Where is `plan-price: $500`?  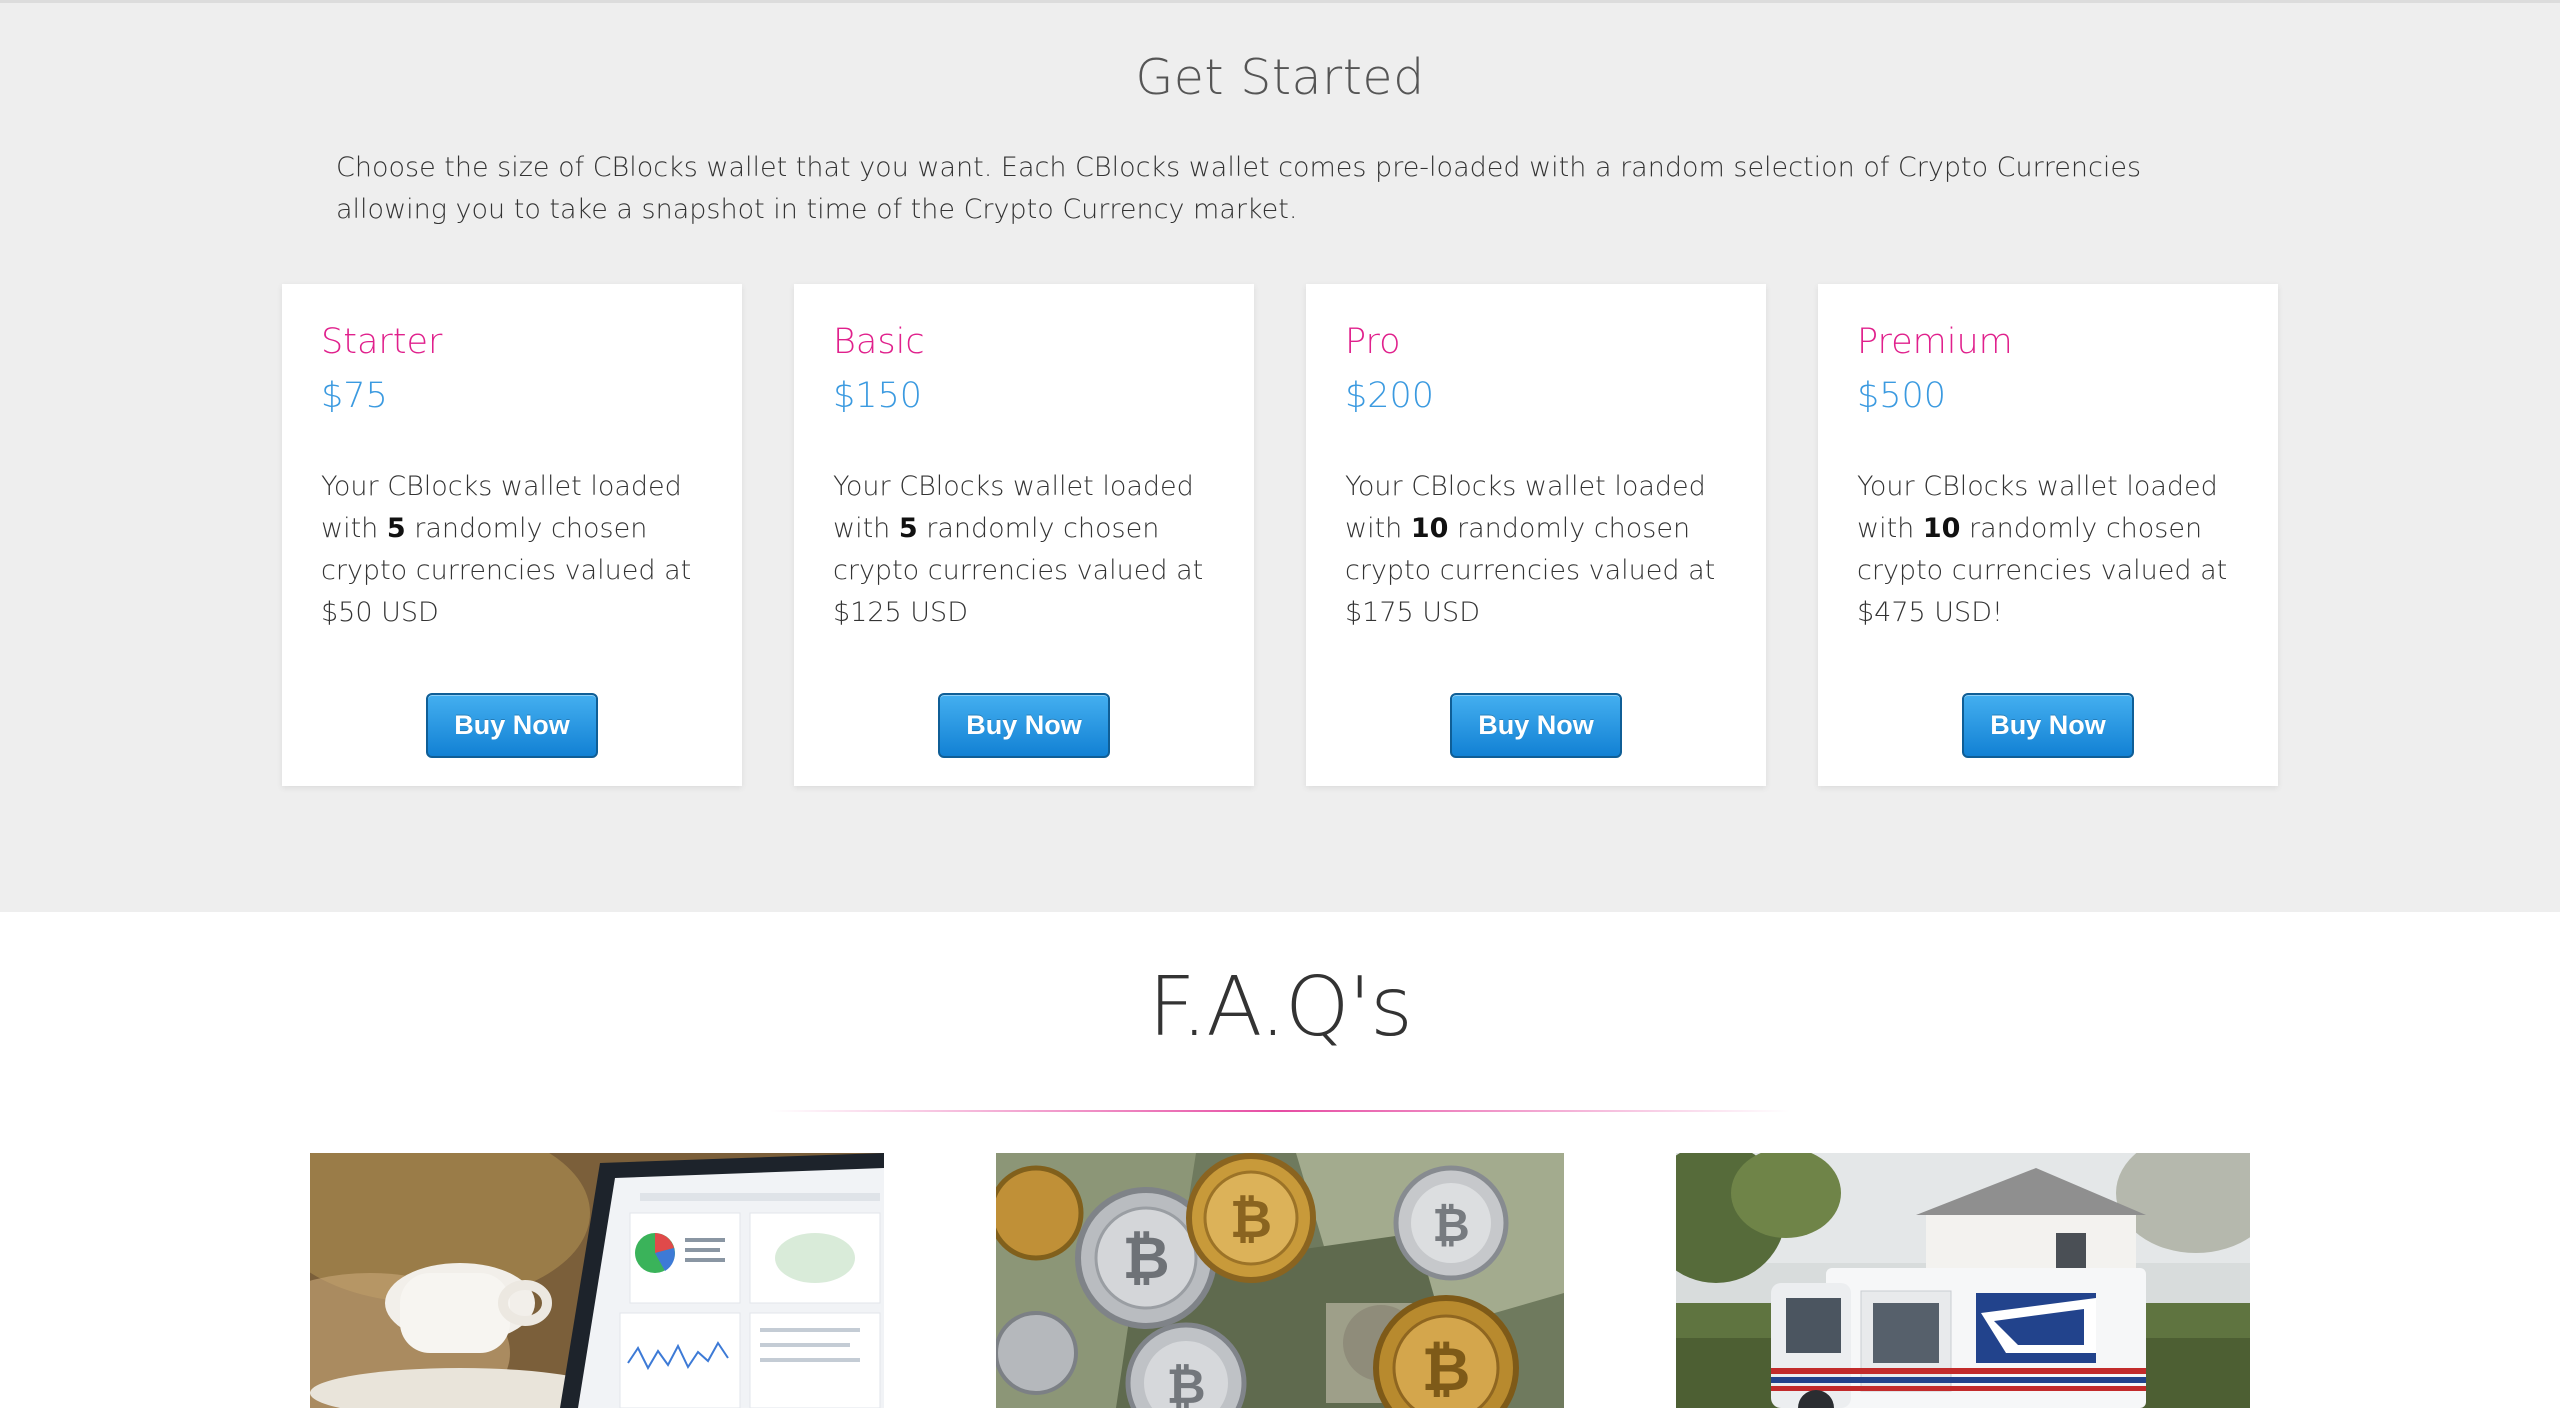
plan-price: $500 is located at coordinates (1902, 396).